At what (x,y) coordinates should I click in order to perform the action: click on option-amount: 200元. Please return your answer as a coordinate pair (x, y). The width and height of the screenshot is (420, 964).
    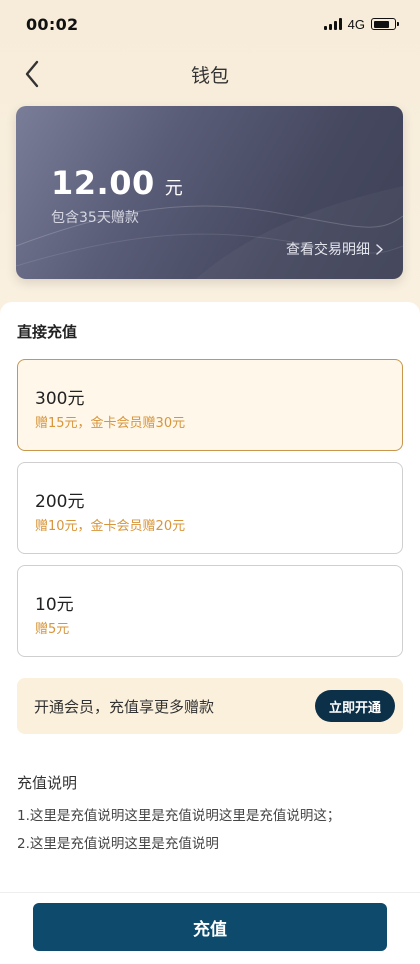
    Looking at the image, I should click on (60, 502).